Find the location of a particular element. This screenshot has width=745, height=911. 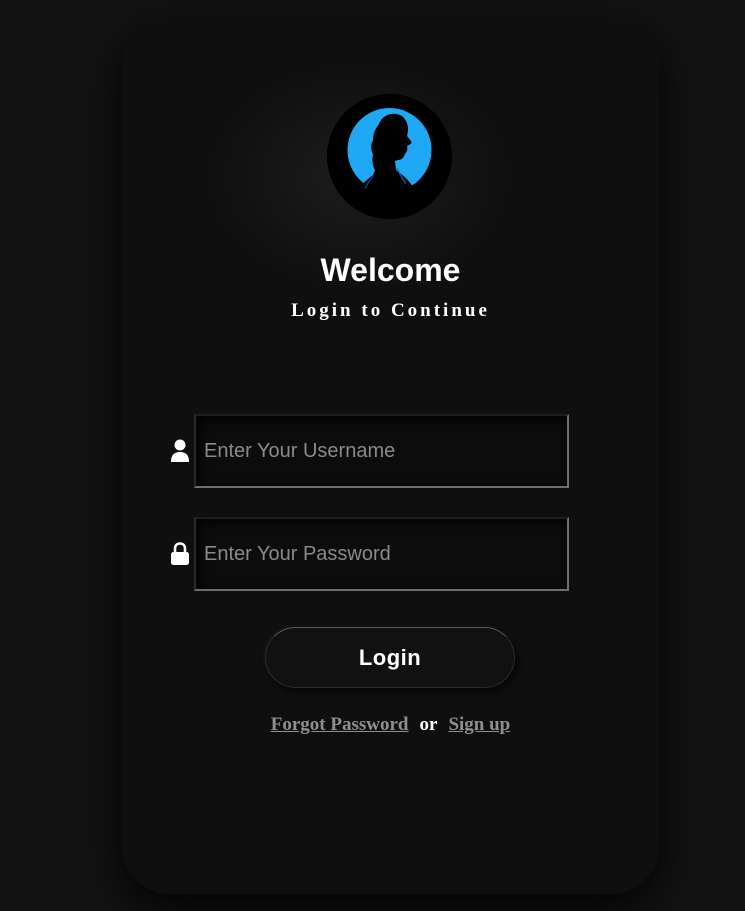

password-row is located at coordinates (370, 554).